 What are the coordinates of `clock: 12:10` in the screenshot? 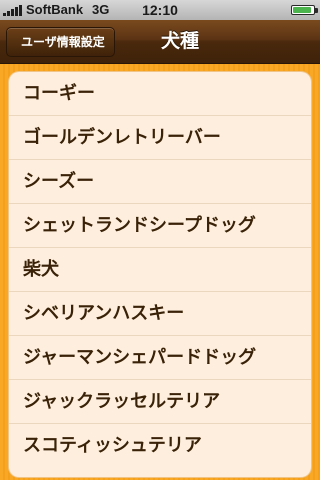 It's located at (160, 10).